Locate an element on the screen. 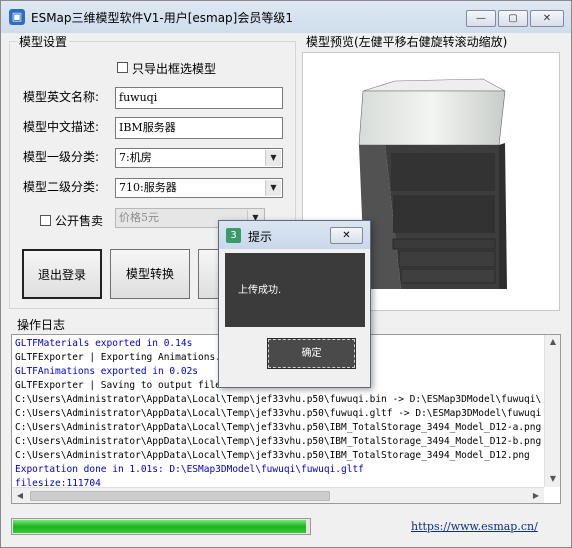 This screenshot has height=548, width=572. convert-button: 模型转换 is located at coordinates (150, 274).